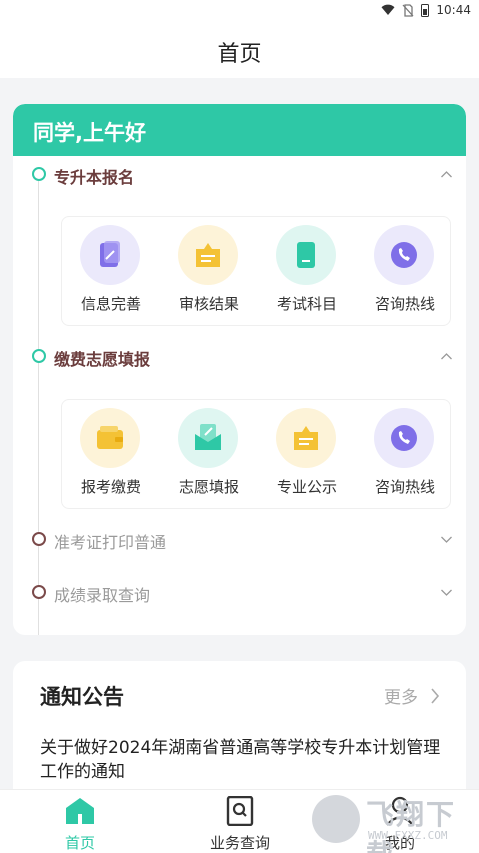 This screenshot has width=479, height=853. What do you see at coordinates (408, 10) in the screenshot?
I see `no-sim-icon` at bounding box center [408, 10].